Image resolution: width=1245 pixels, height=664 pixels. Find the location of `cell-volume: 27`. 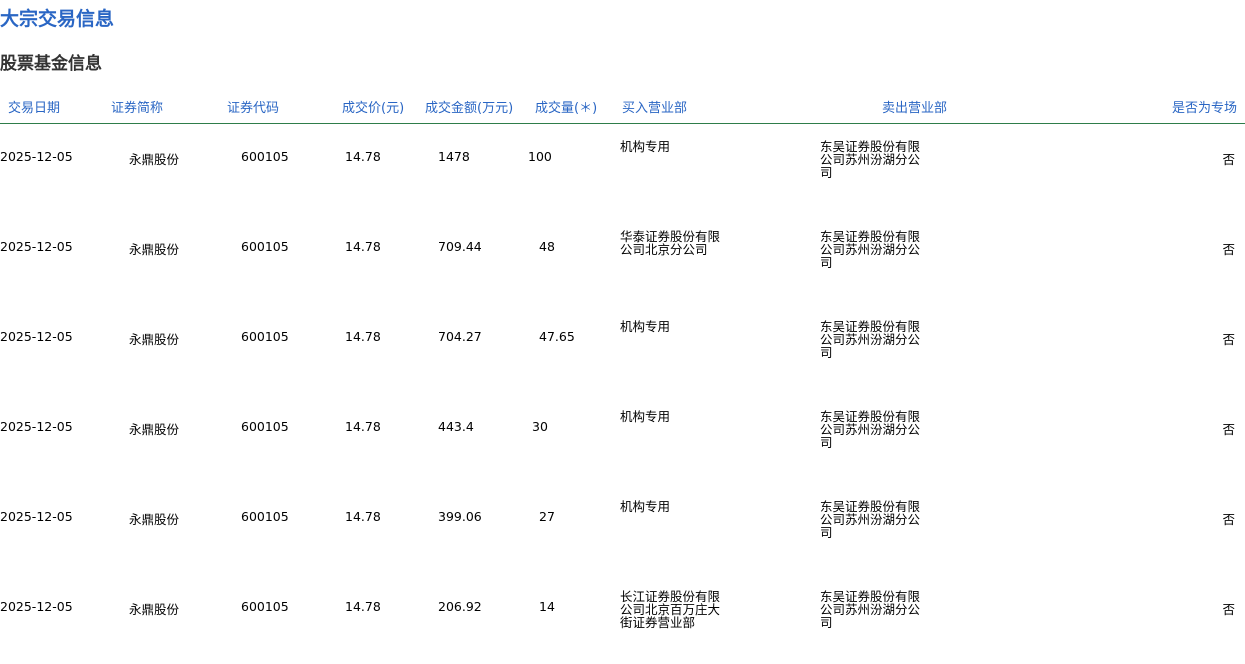

cell-volume: 27 is located at coordinates (547, 516).